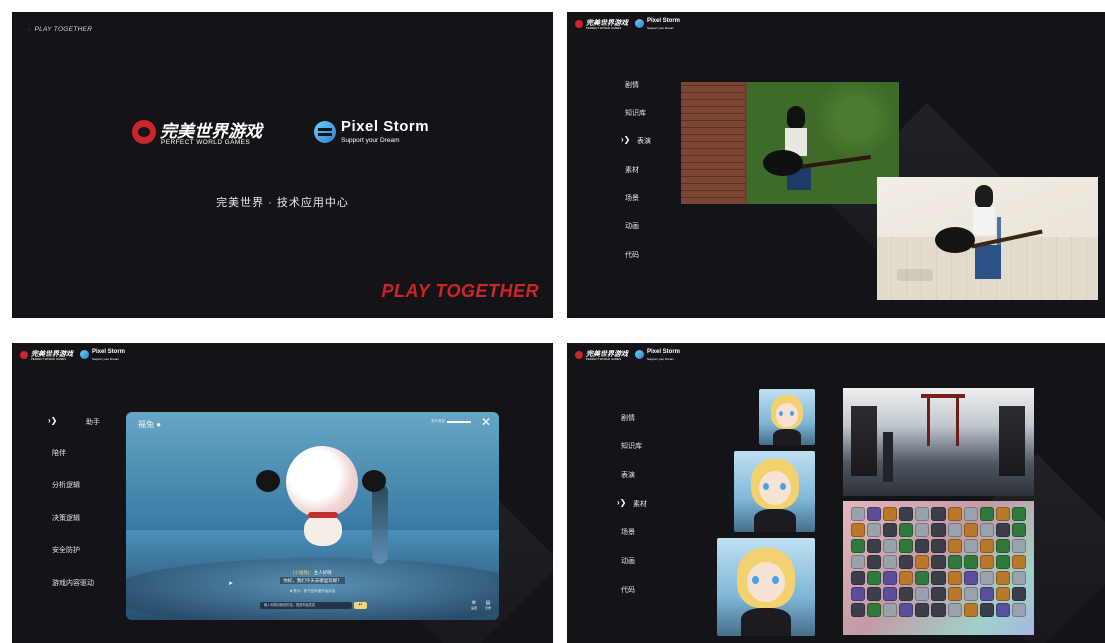 The height and width of the screenshot is (643, 1105). Describe the element at coordinates (632, 170) in the screenshot. I see `menu-item-assets: 素材` at that location.